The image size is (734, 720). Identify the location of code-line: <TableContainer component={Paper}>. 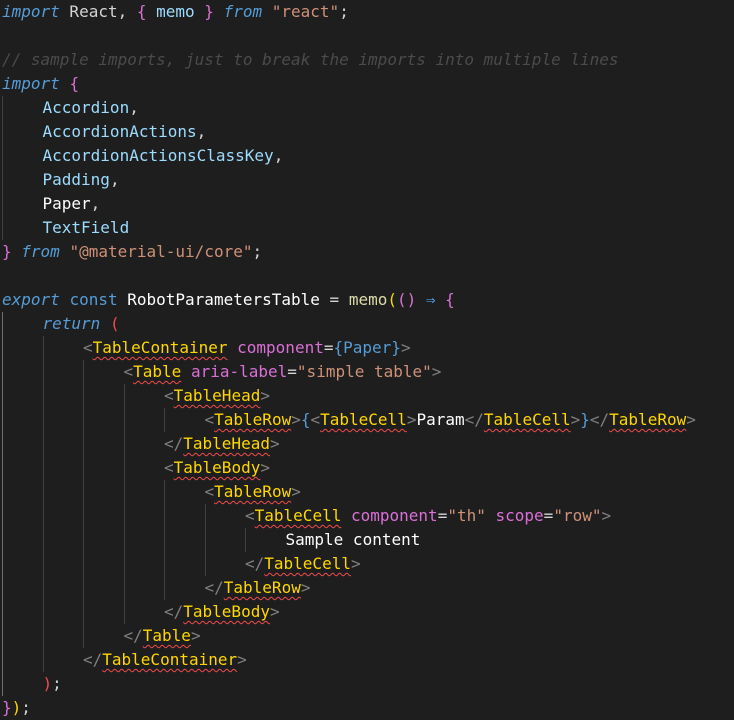
(367, 348).